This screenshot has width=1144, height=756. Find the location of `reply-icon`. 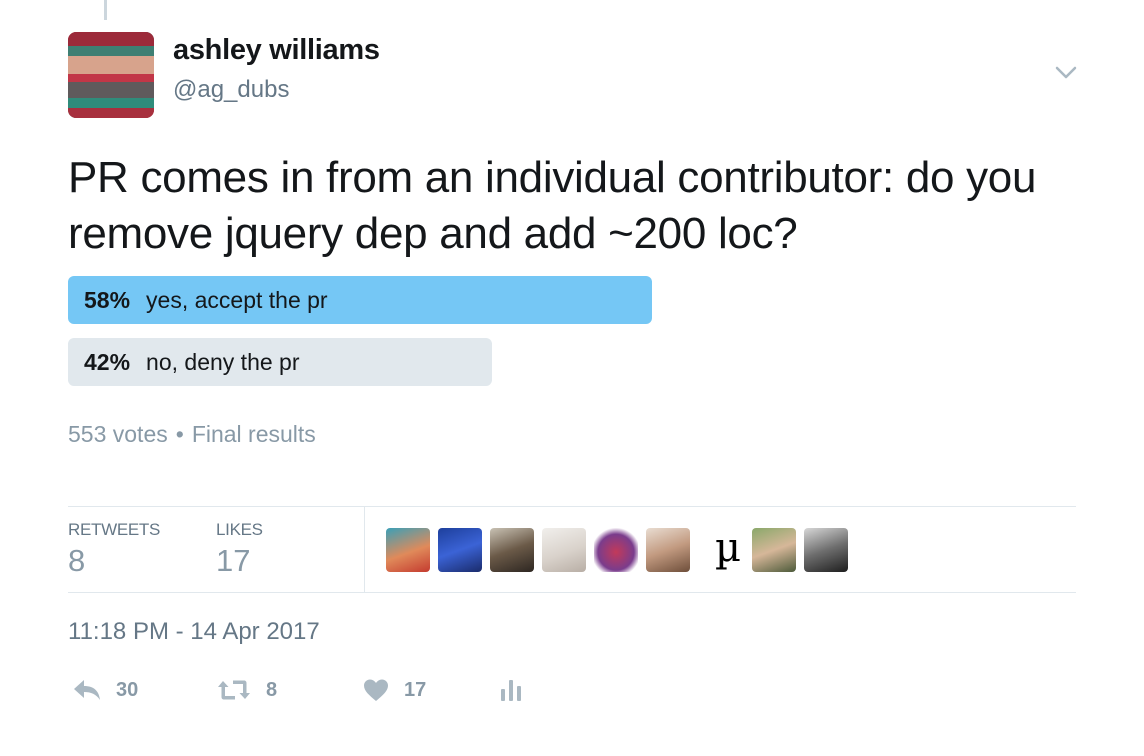

reply-icon is located at coordinates (87, 690).